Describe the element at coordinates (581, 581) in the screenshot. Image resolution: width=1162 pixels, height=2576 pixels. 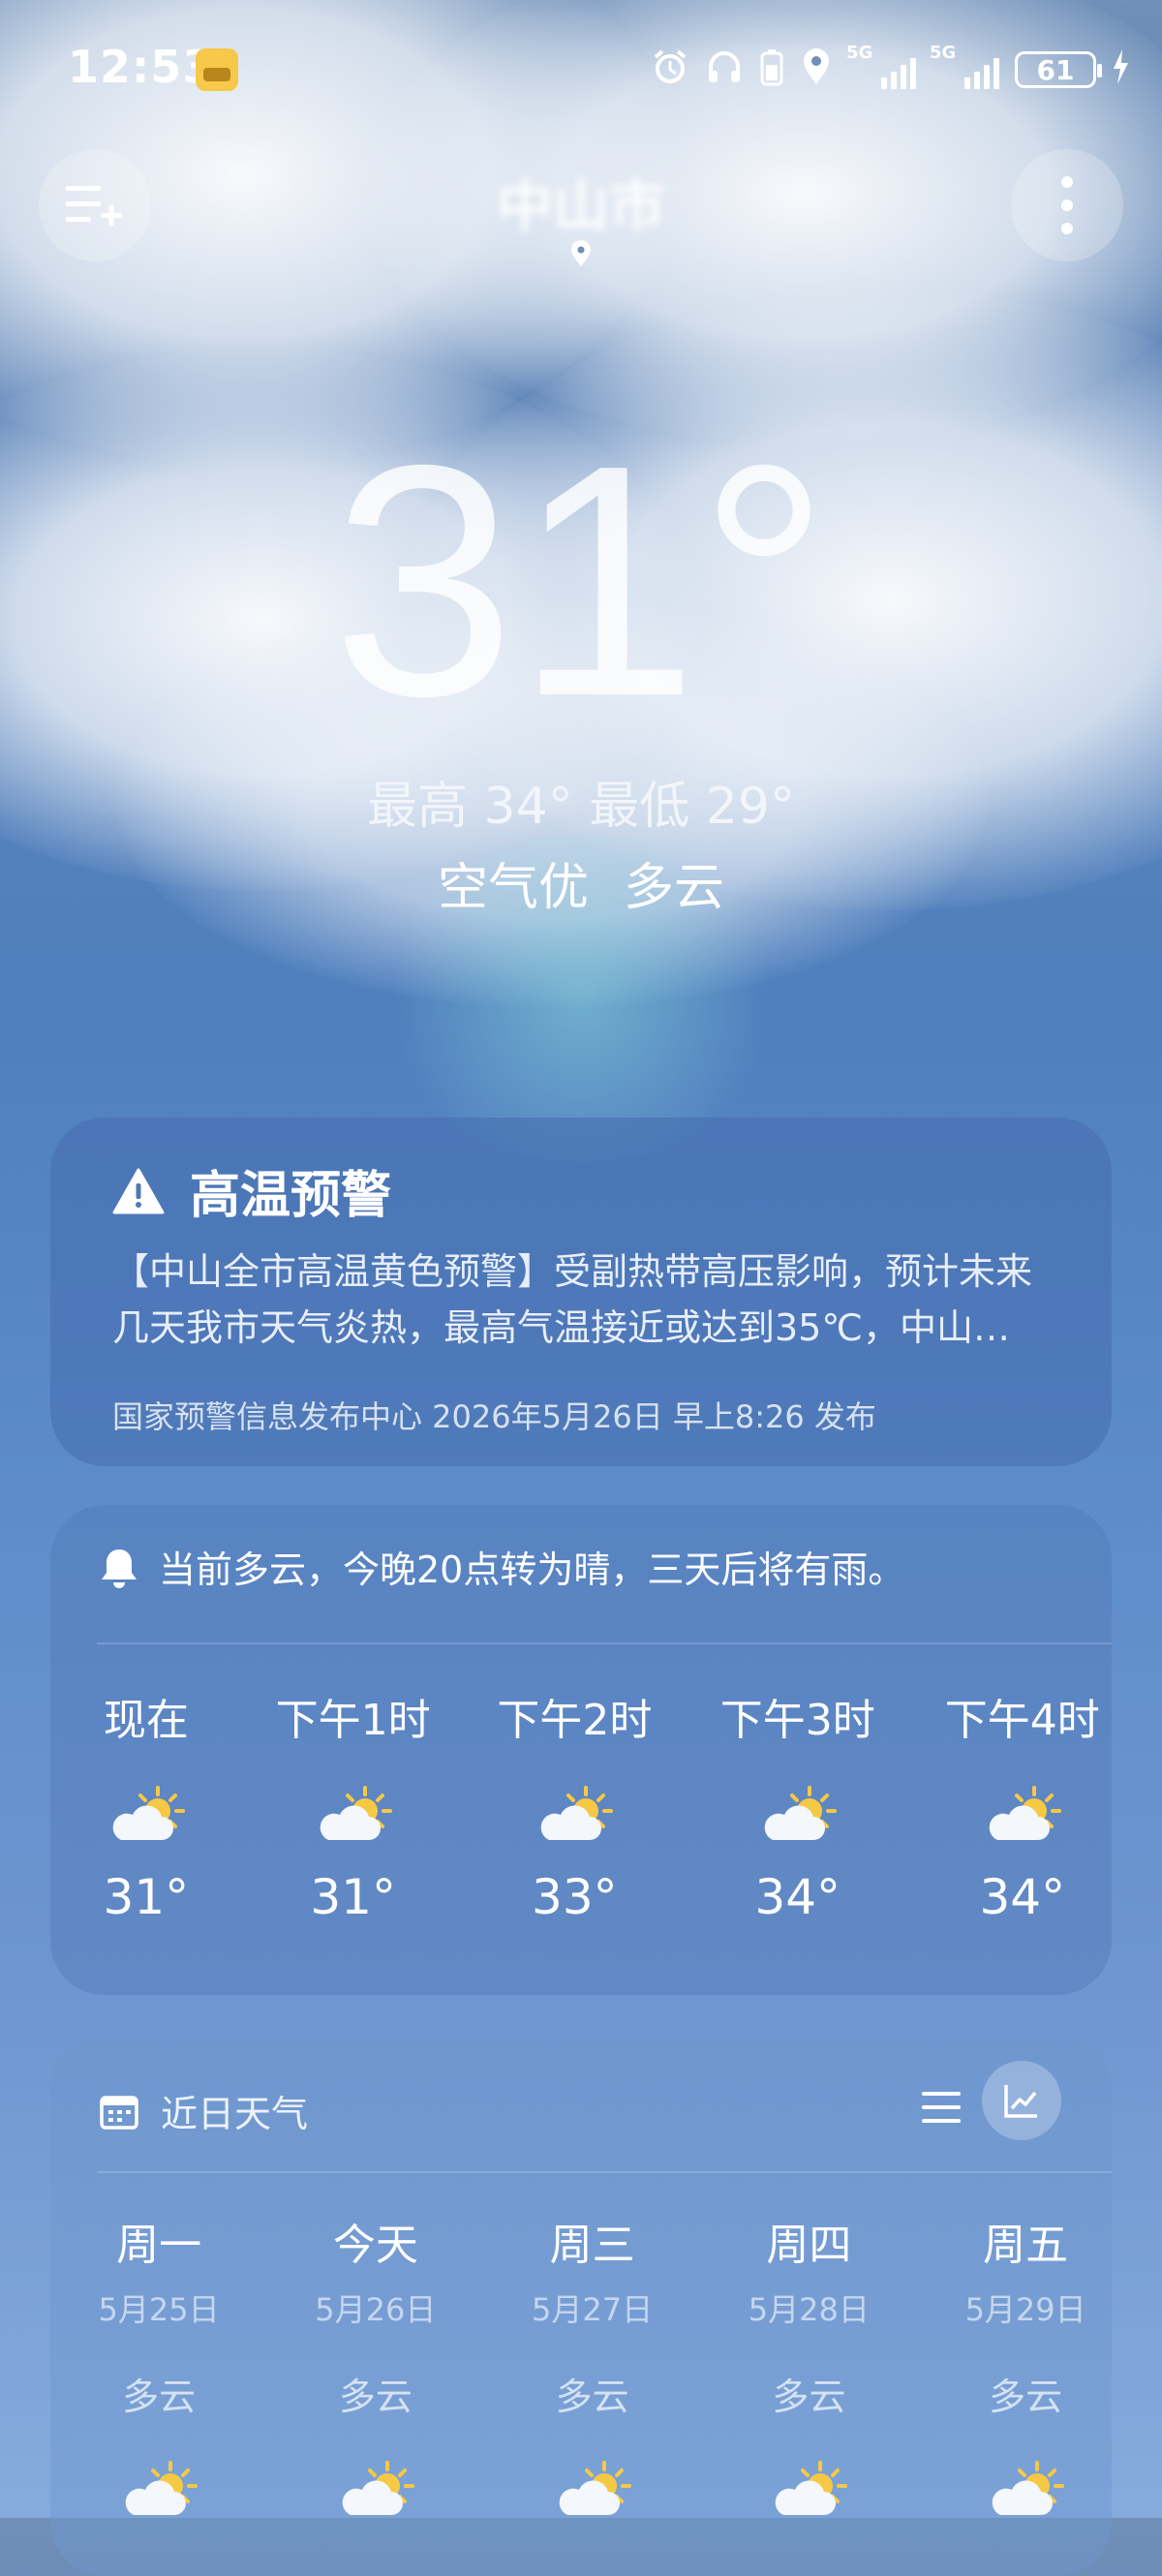
I see `current-temperature: 31°` at that location.